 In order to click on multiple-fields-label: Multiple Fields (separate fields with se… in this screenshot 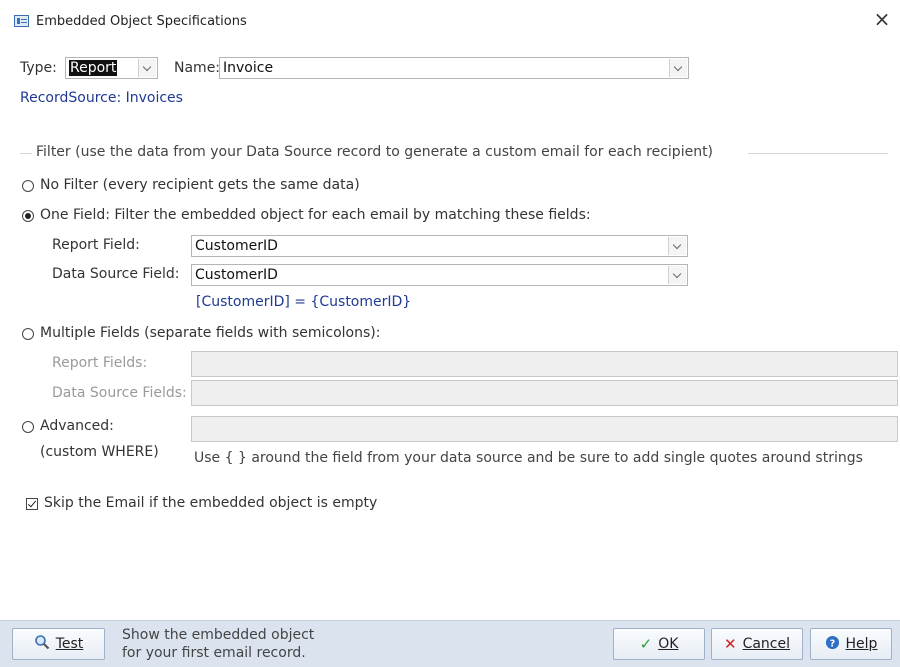, I will do `click(210, 333)`.